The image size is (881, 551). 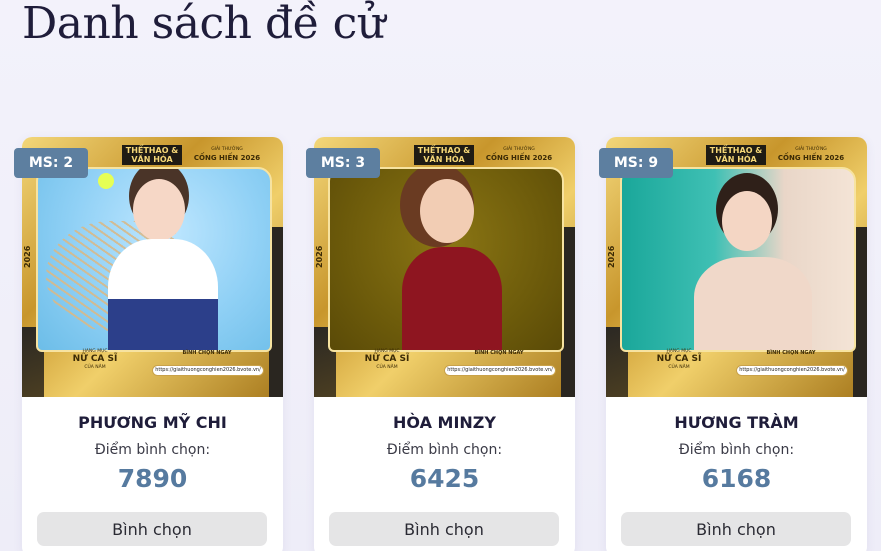 What do you see at coordinates (736, 478) in the screenshot?
I see `score-value: 6168` at bounding box center [736, 478].